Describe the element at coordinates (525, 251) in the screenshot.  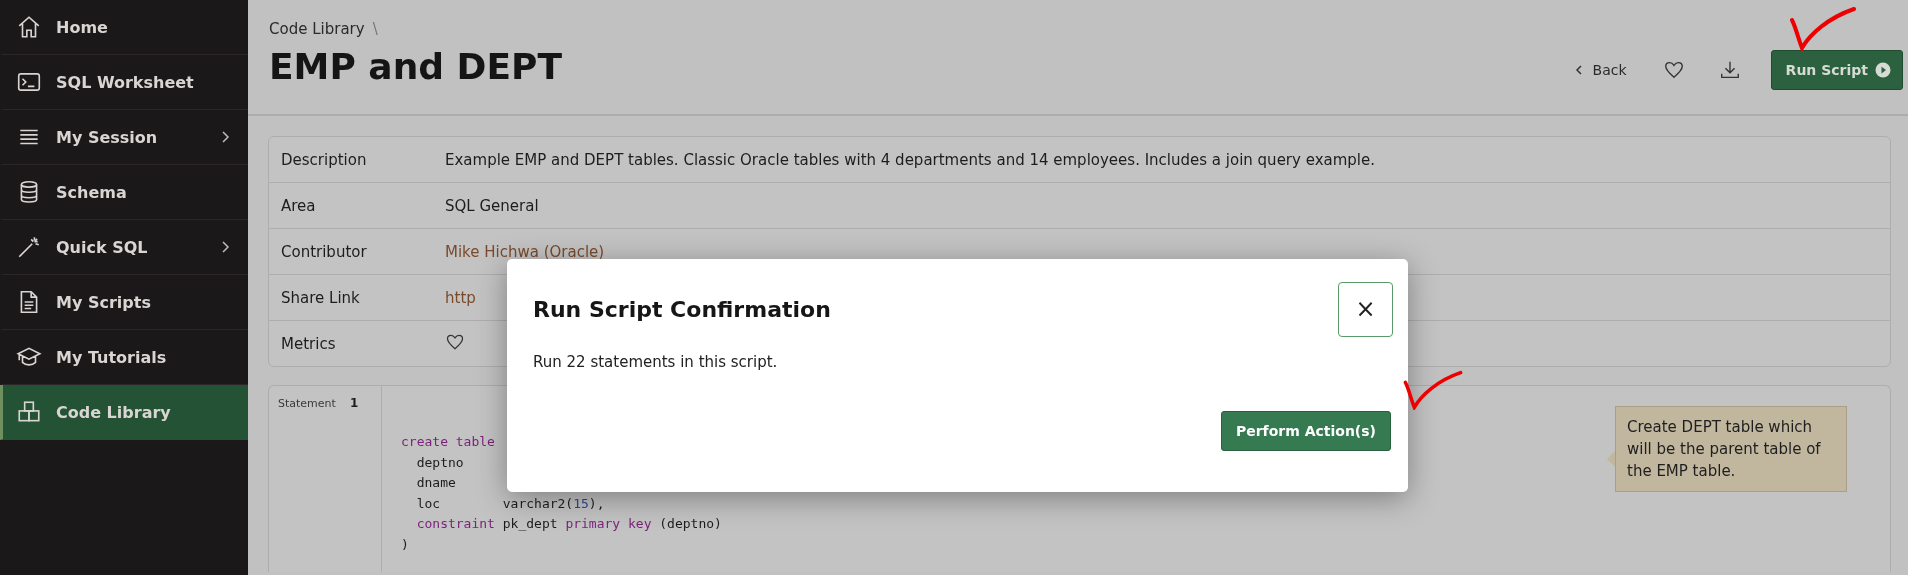
I see `detail-link: Mike Hichwa (Oracle)` at that location.